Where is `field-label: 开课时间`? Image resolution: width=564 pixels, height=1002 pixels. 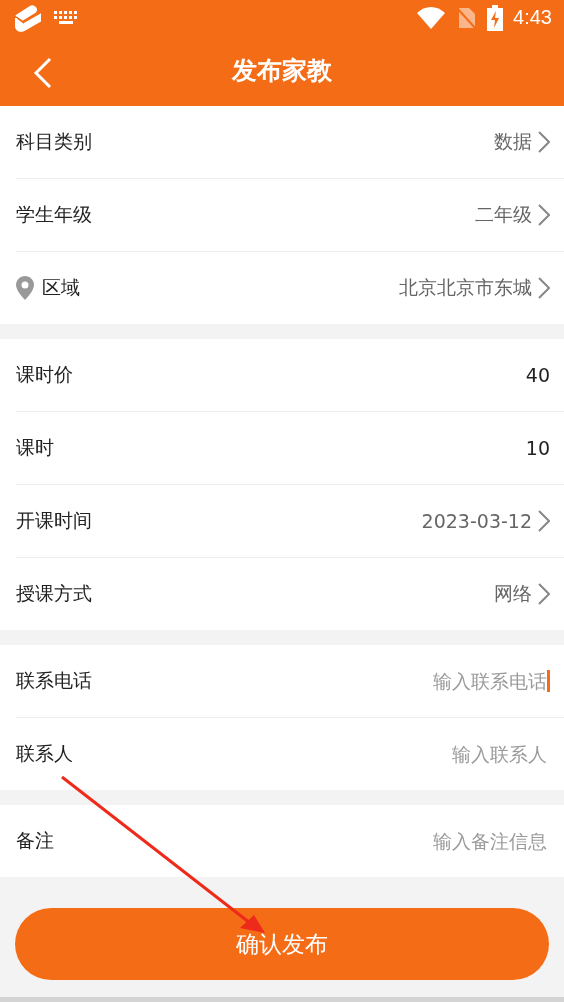 field-label: 开课时间 is located at coordinates (54, 520).